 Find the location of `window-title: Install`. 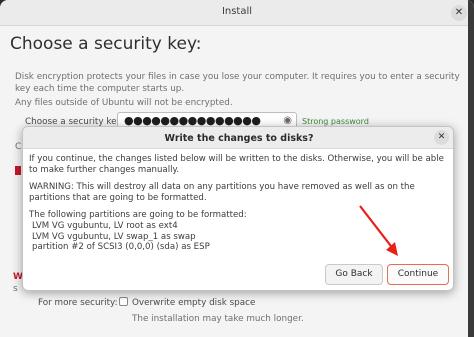

window-title: Install is located at coordinates (237, 11).